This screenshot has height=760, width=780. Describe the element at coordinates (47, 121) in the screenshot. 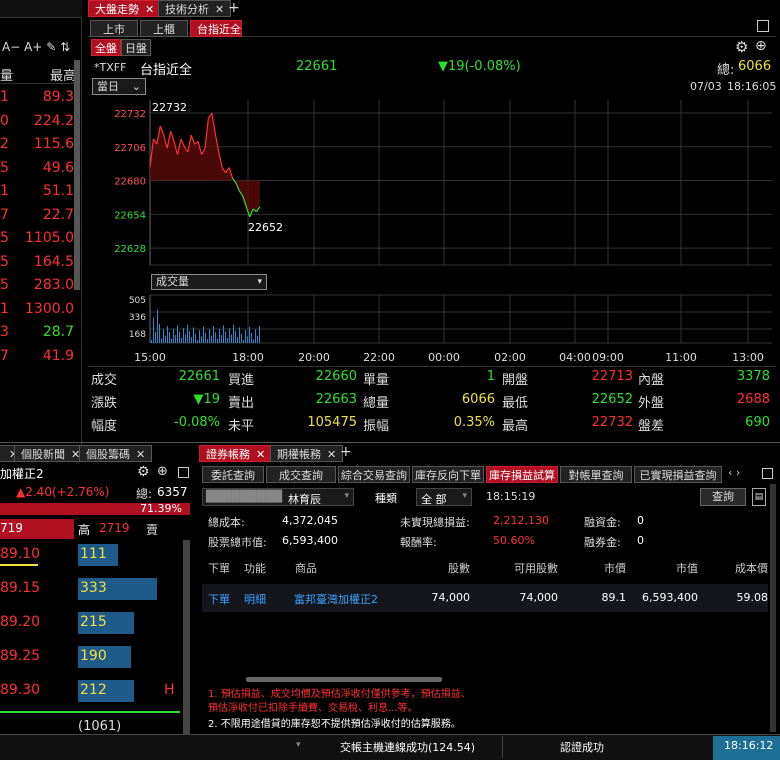

I see `watchlist-row-high: 224.2` at that location.